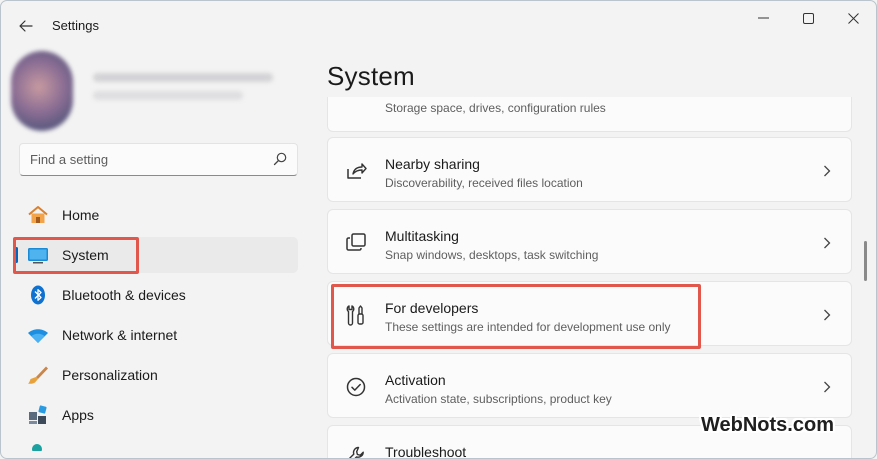 The width and height of the screenshot is (877, 459). I want to click on sidebar-item-label: Home, so click(81, 215).